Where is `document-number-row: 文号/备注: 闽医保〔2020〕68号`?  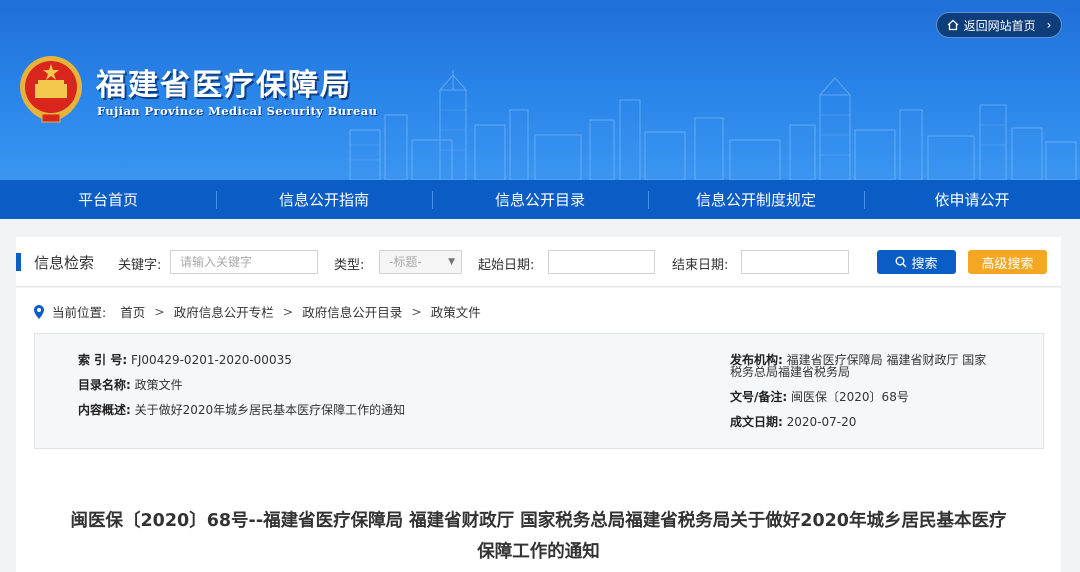 document-number-row: 文号/备注: 闽医保〔2020〕68号 is located at coordinates (819, 397).